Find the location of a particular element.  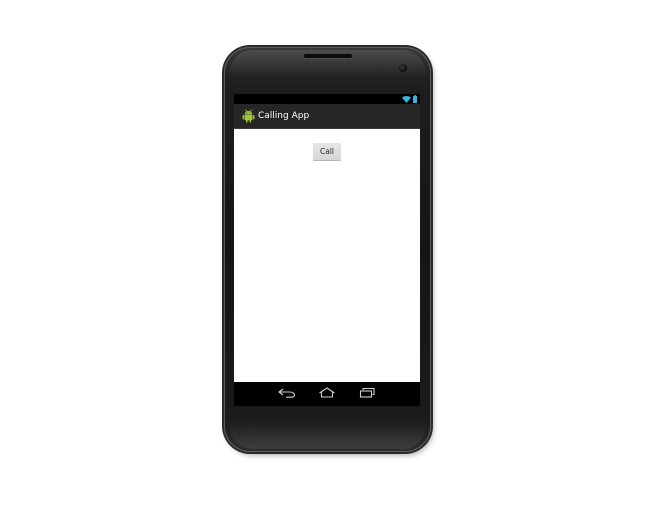

back-button is located at coordinates (287, 394).